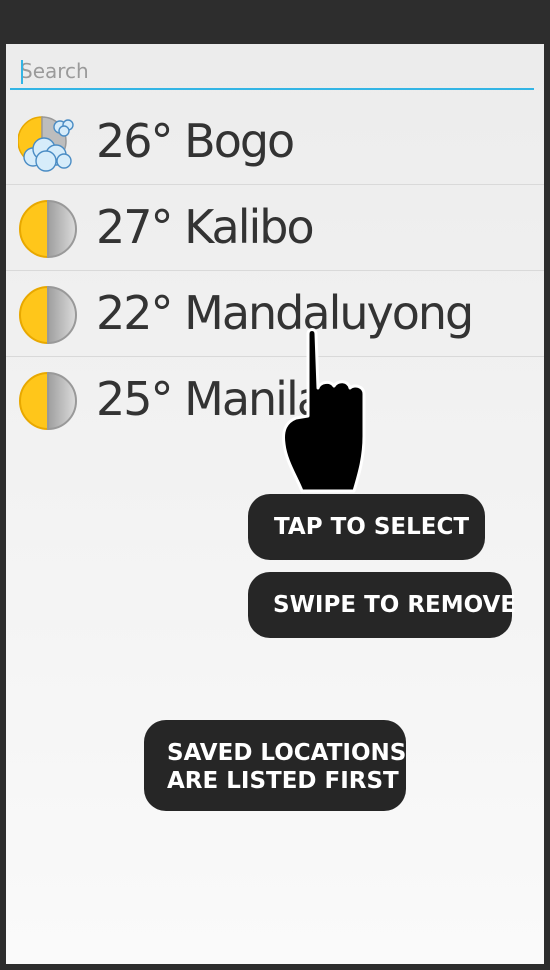  I want to click on swipe-to-remove-tip: SWIPE TO REMOVE, so click(382, 605).